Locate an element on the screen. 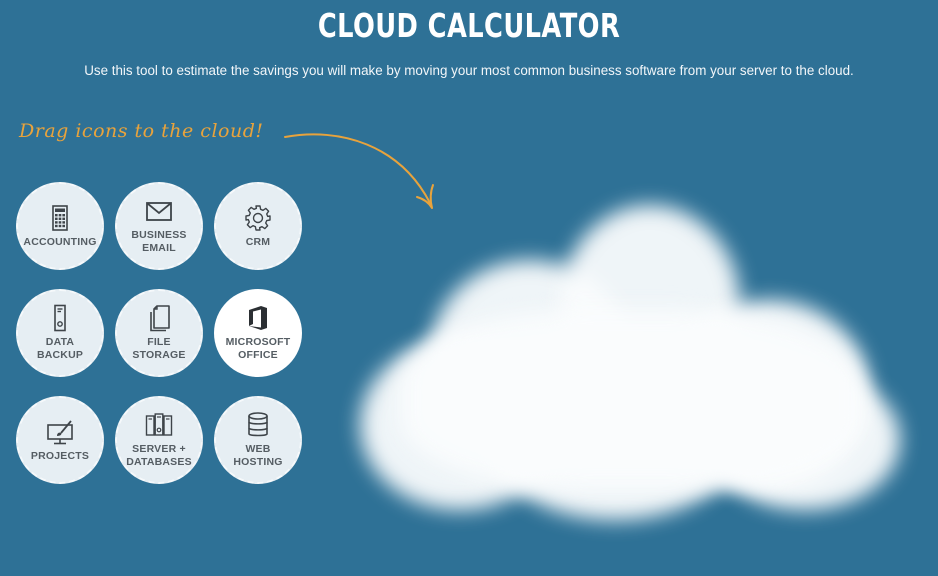 The image size is (938, 576). server-rack-icon is located at coordinates (159, 424).